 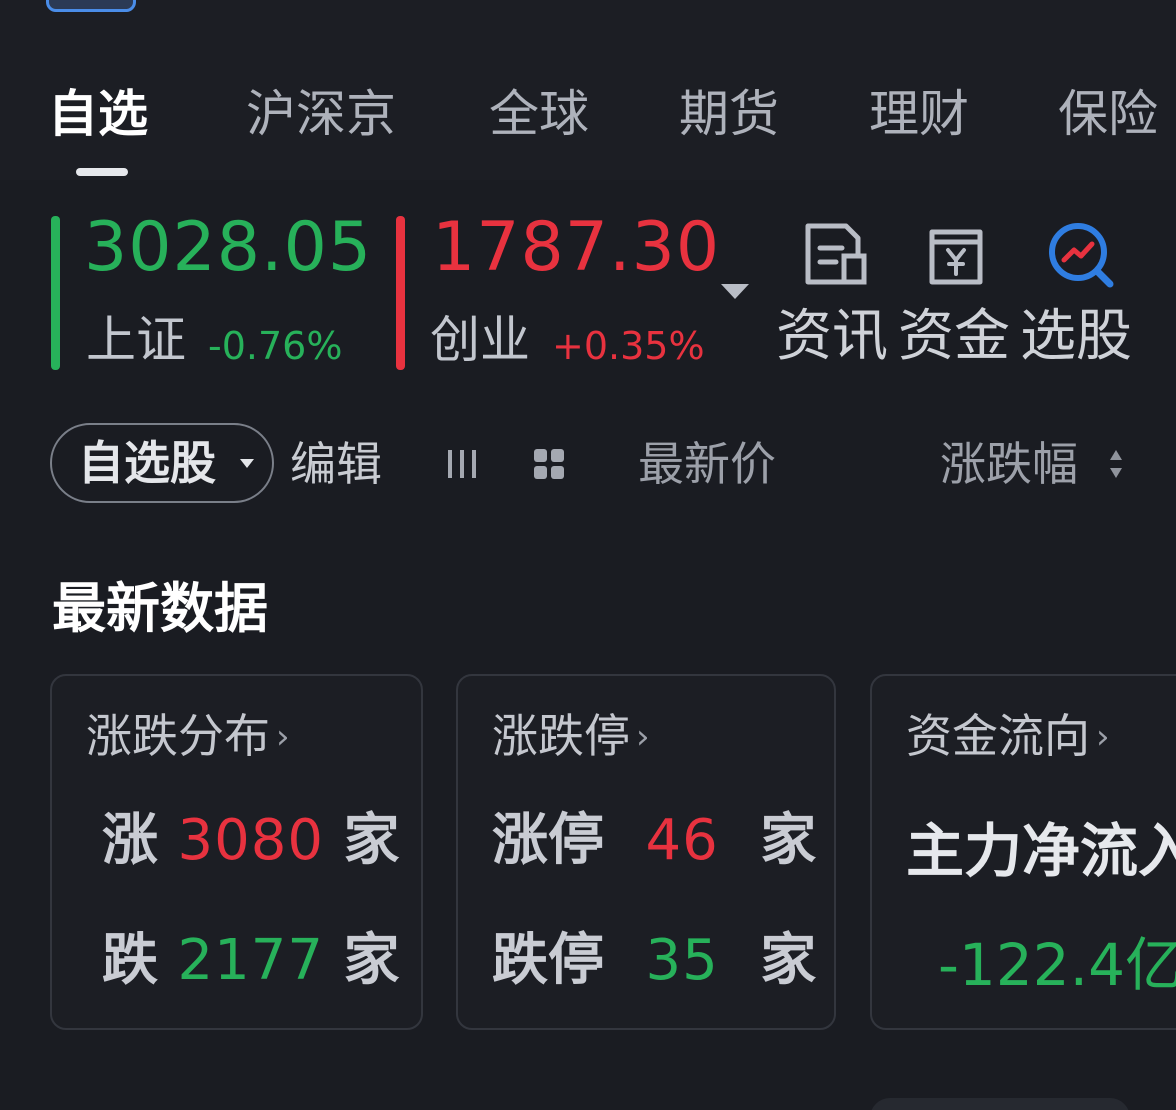 I want to click on index-value: 1787.30, so click(x=576, y=247).